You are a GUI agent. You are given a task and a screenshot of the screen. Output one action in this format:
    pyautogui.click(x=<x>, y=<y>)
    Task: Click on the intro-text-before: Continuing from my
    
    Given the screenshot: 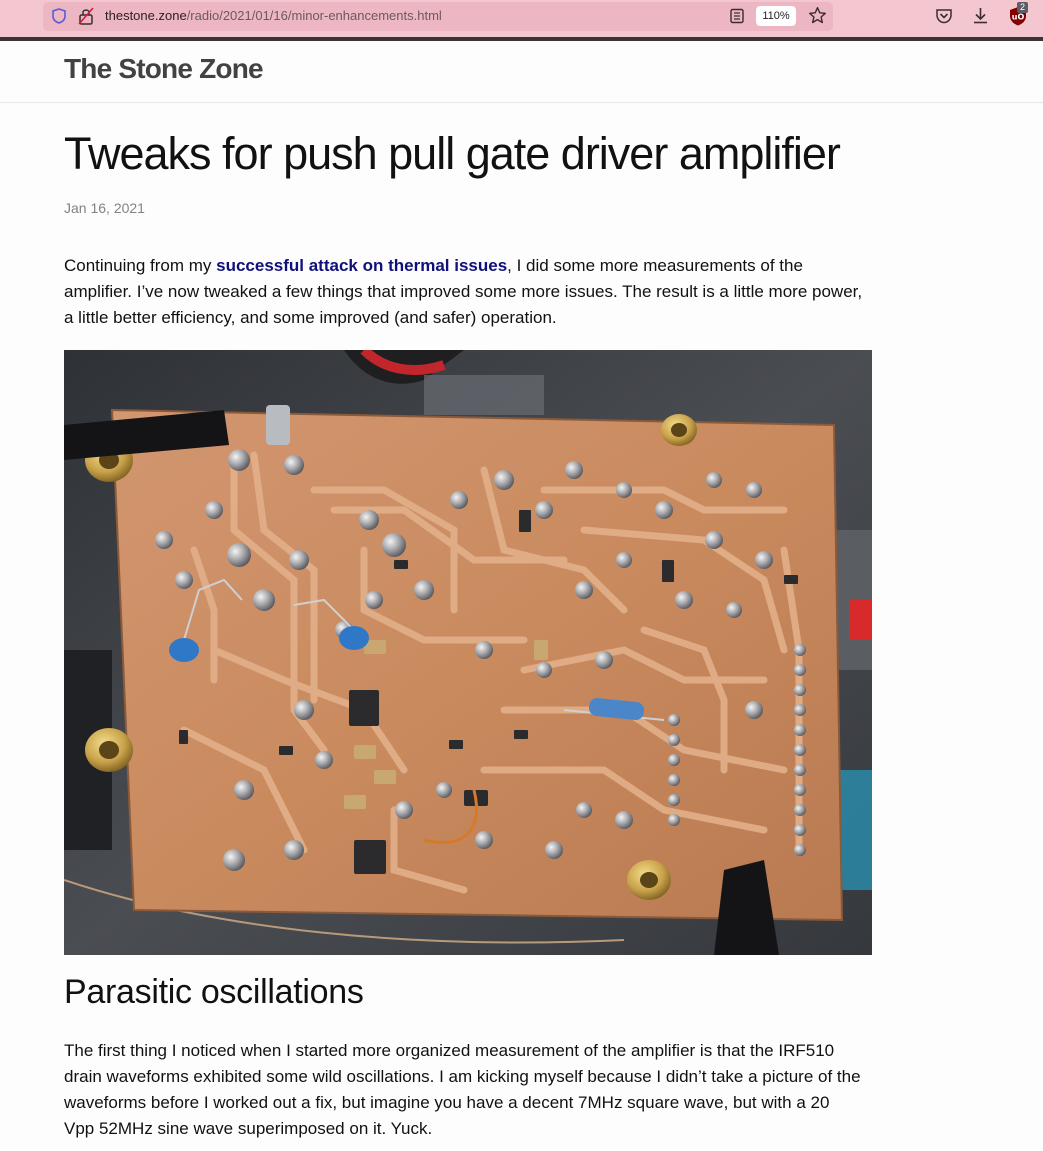 What is the action you would take?
    pyautogui.click(x=140, y=265)
    